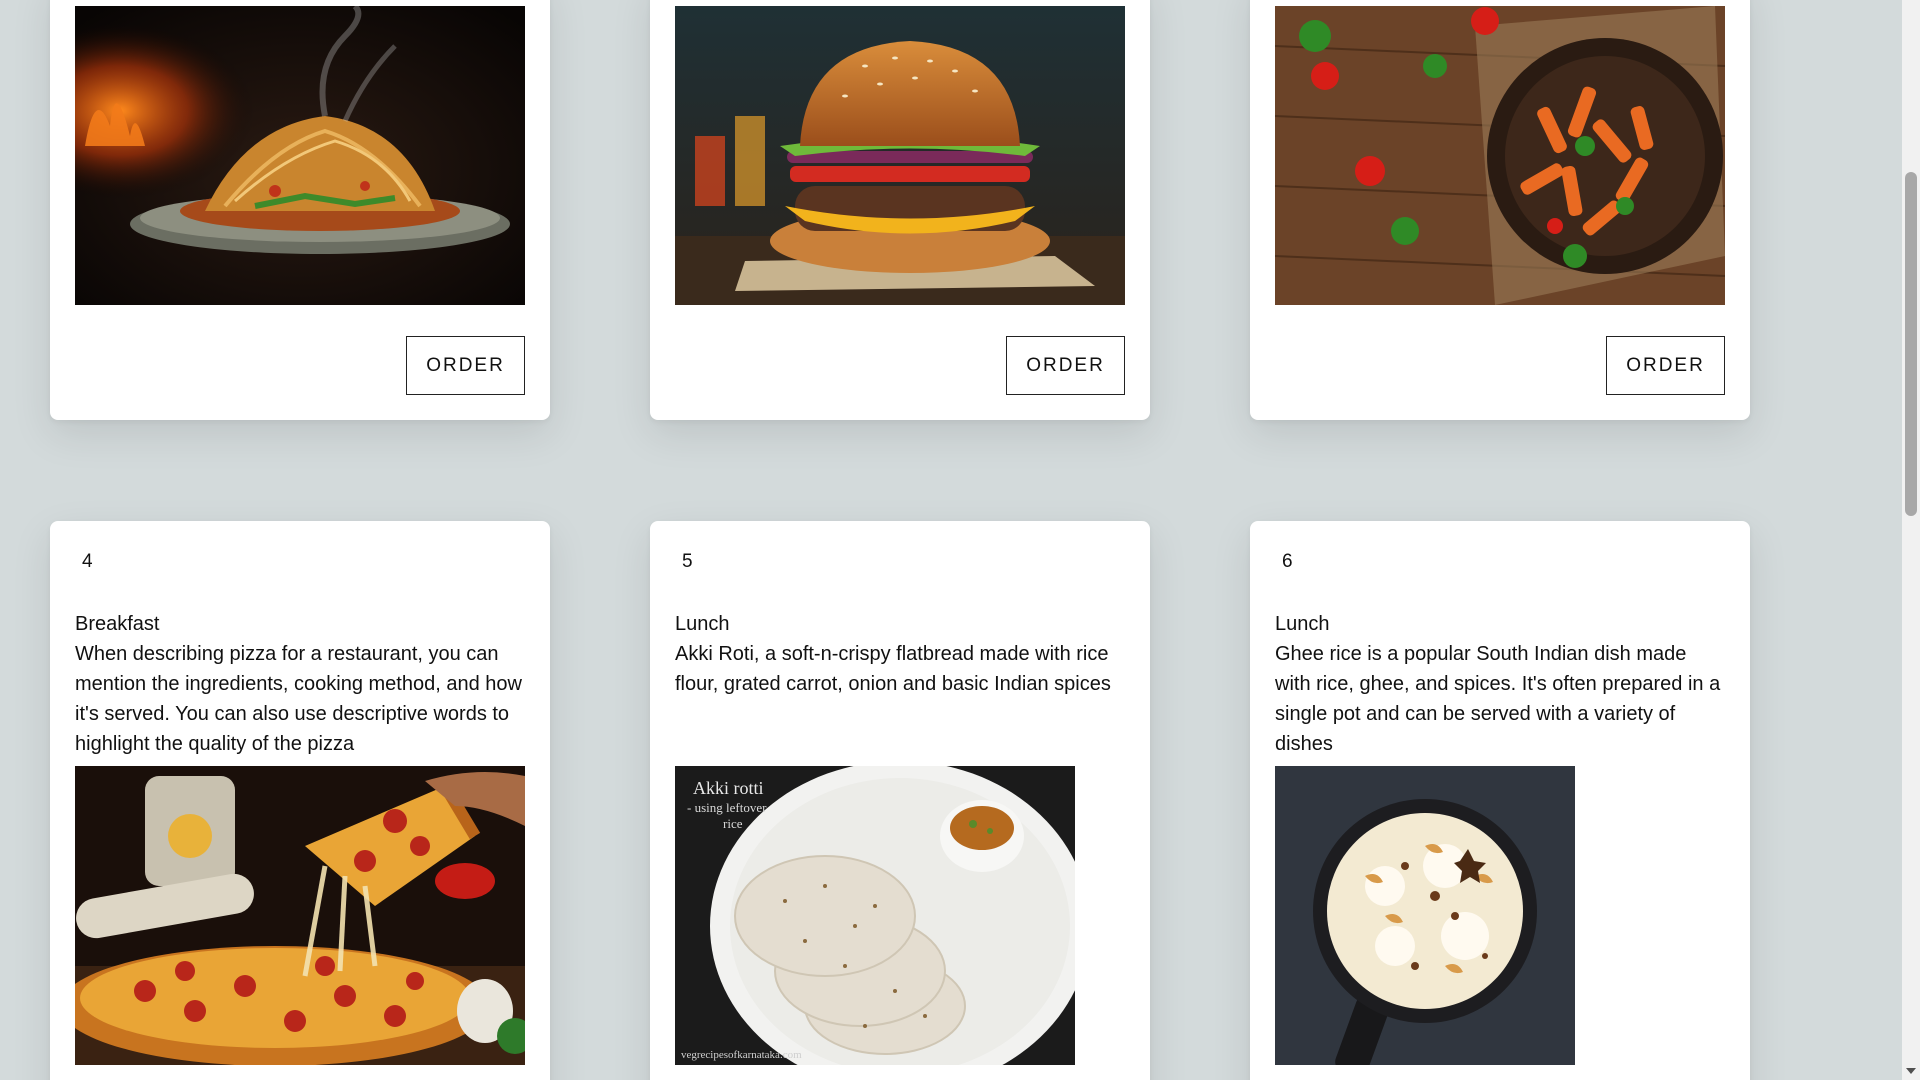  I want to click on item-number: 6, so click(1287, 561).